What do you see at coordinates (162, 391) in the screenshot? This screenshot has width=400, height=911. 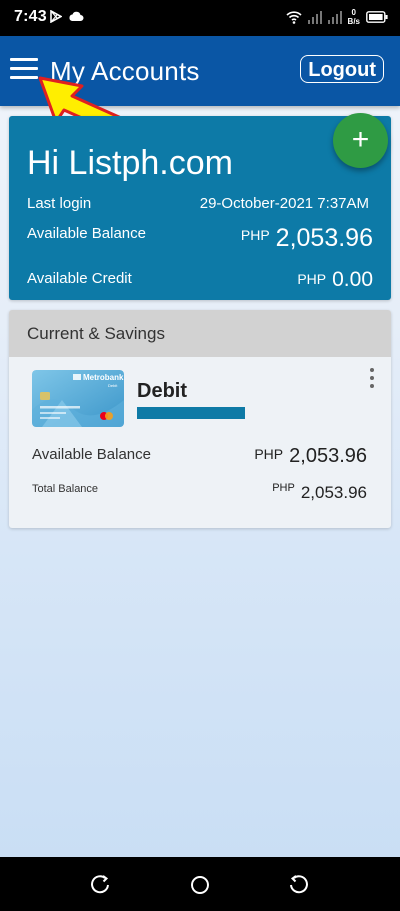 I see `card-name: Debit` at bounding box center [162, 391].